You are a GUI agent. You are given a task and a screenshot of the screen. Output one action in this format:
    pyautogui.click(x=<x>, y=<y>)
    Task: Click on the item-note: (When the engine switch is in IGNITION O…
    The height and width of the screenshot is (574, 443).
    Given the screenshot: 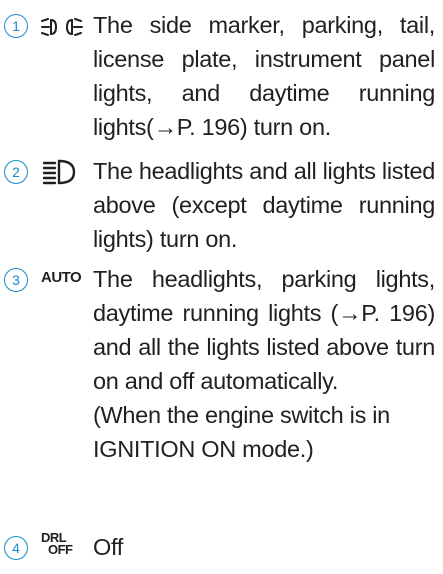 What is the action you would take?
    pyautogui.click(x=241, y=432)
    